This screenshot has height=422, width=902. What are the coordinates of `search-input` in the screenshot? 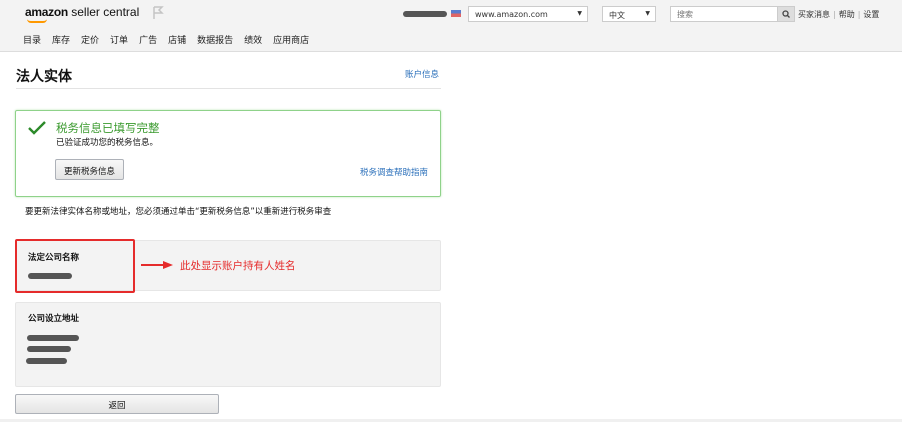 It's located at (724, 14).